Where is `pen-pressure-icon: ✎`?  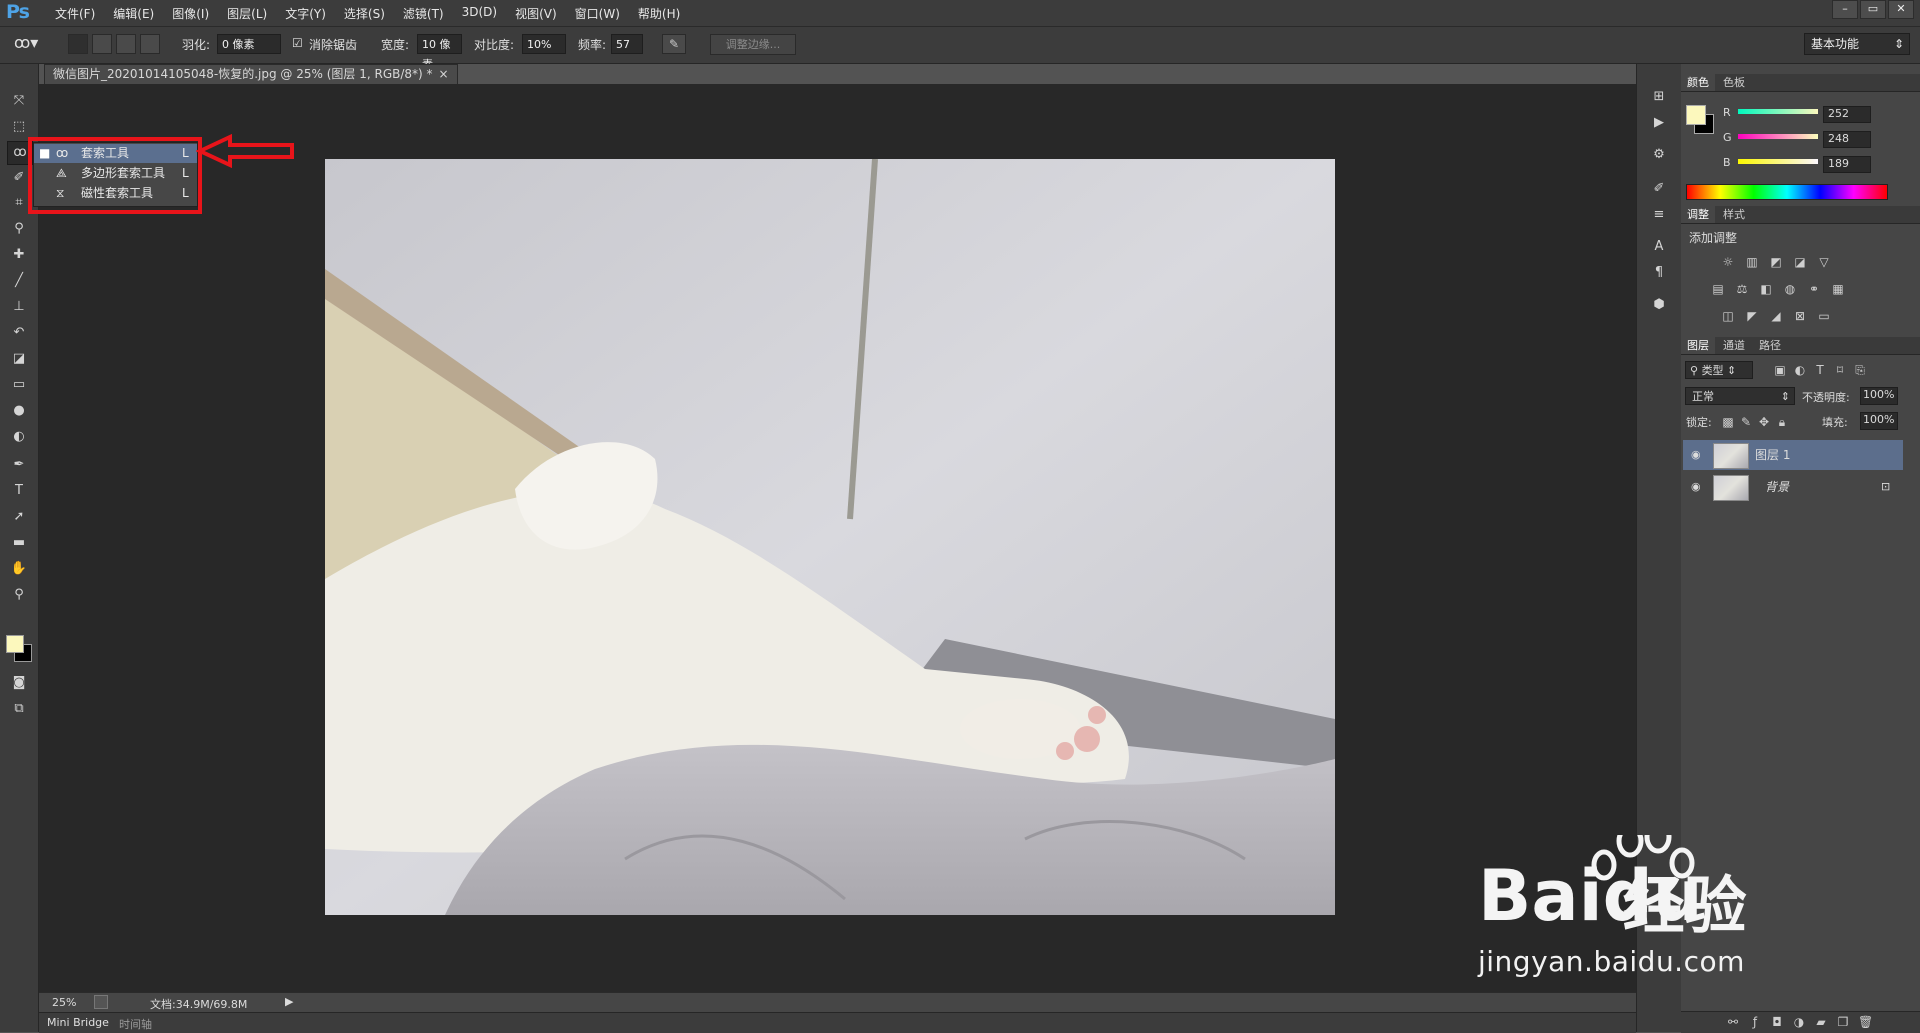 pen-pressure-icon: ✎ is located at coordinates (674, 44).